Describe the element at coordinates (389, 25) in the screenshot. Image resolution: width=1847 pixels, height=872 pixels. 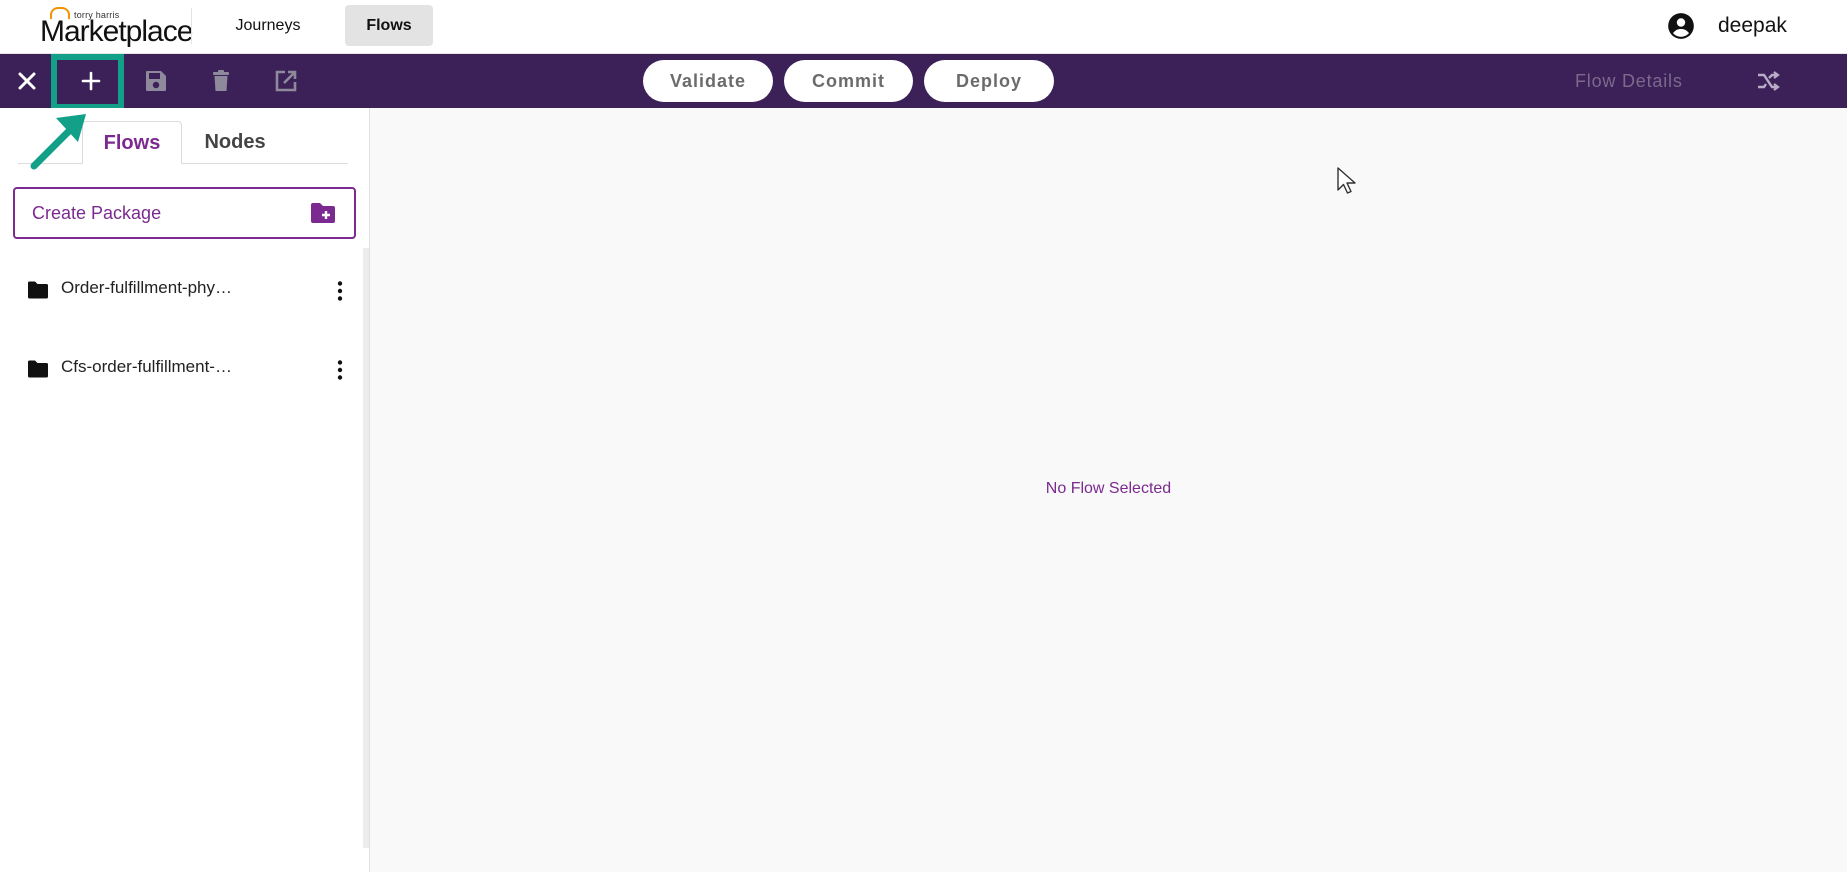
I see `nav-tab-flows: Flows` at that location.